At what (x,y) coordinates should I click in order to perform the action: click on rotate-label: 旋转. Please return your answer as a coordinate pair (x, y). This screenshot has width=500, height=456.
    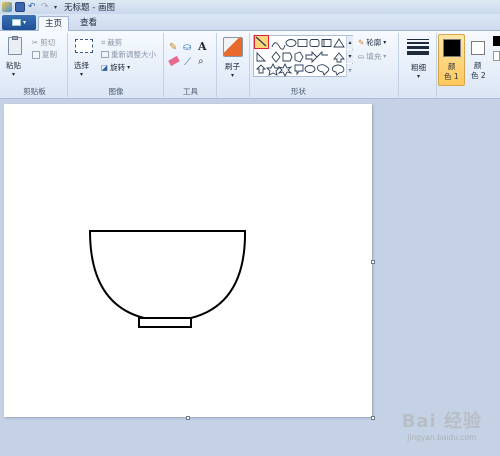
    Looking at the image, I should click on (118, 67).